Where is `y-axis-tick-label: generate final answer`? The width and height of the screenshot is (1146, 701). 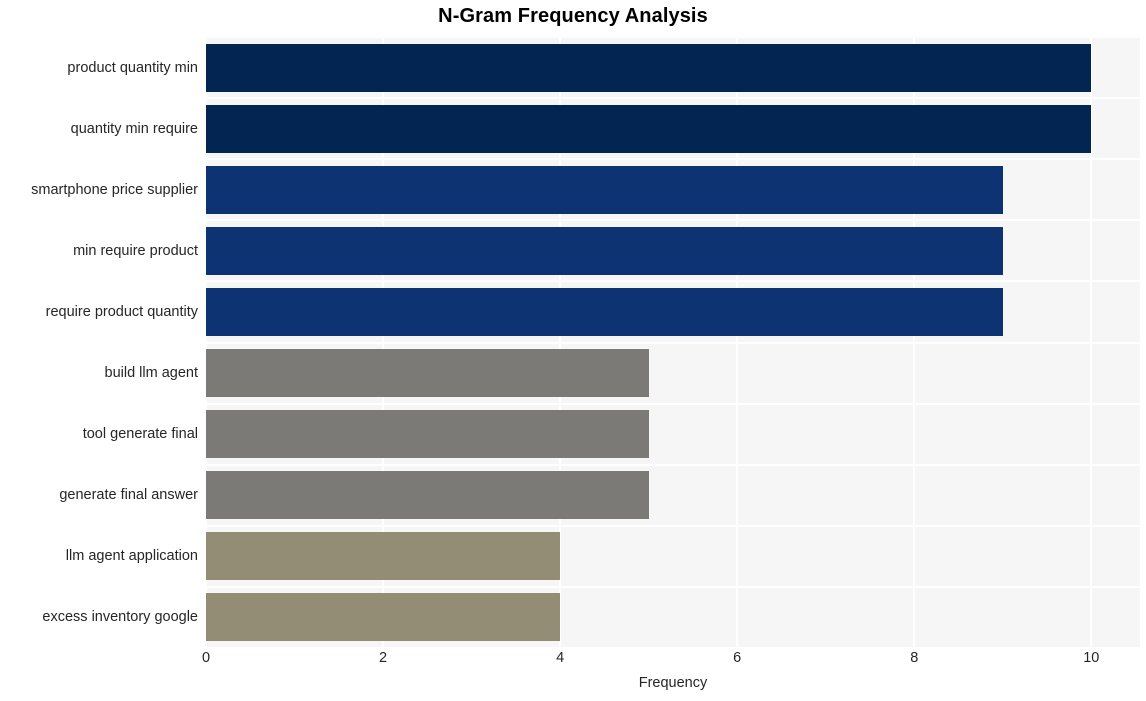
y-axis-tick-label: generate final answer is located at coordinates (128, 495).